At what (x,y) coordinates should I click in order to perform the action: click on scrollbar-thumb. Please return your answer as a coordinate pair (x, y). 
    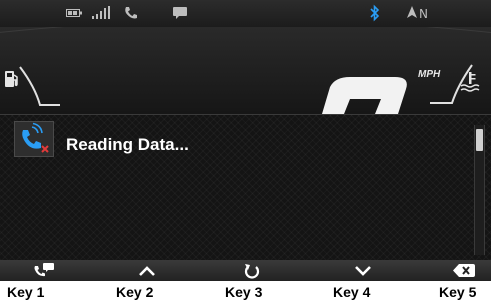
    Looking at the image, I should click on (479, 140).